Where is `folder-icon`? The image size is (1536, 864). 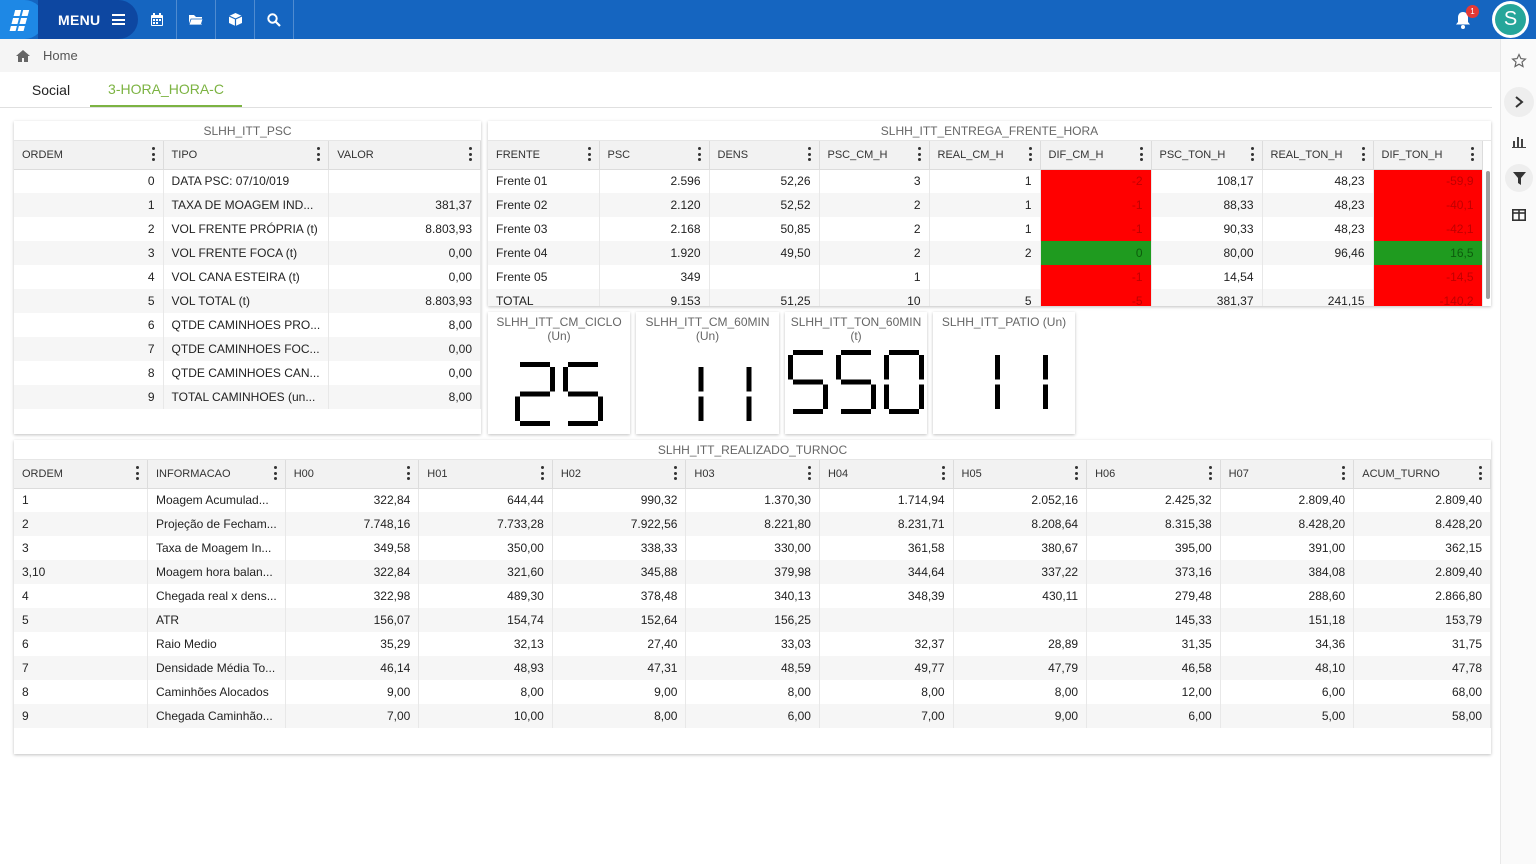
folder-icon is located at coordinates (196, 19).